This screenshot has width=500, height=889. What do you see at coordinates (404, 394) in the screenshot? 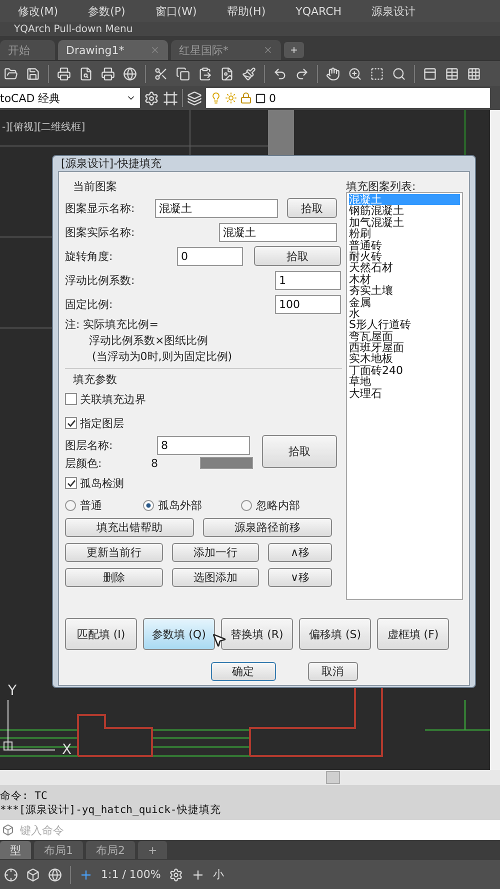
I see `list-item: 大理石` at bounding box center [404, 394].